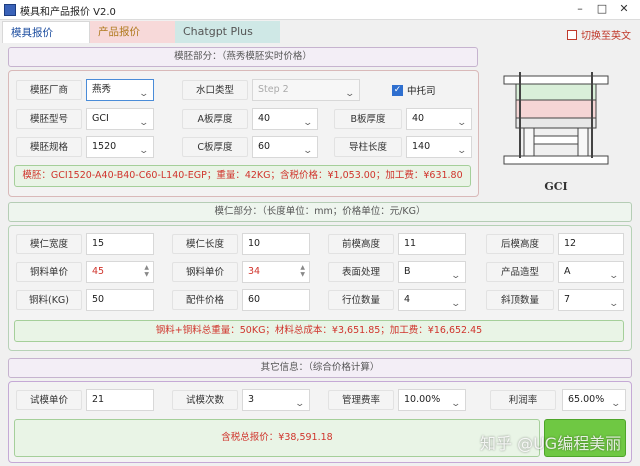  I want to click on shape-select: A ⌄, so click(591, 272).